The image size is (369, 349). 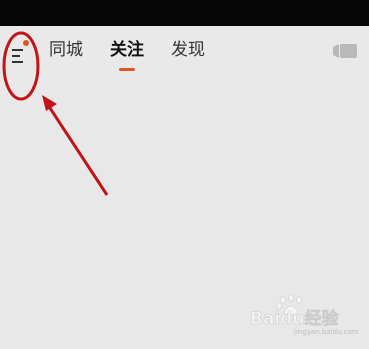 What do you see at coordinates (26, 43) in the screenshot?
I see `notification-dot-icon` at bounding box center [26, 43].